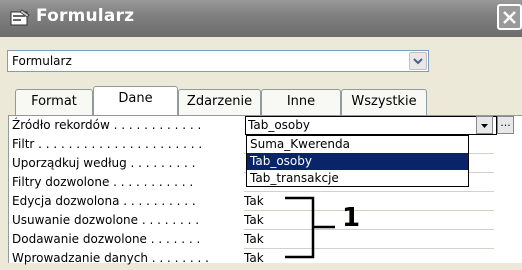 The height and width of the screenshot is (270, 522). What do you see at coordinates (351, 218) in the screenshot?
I see `annotation-number: 1` at bounding box center [351, 218].